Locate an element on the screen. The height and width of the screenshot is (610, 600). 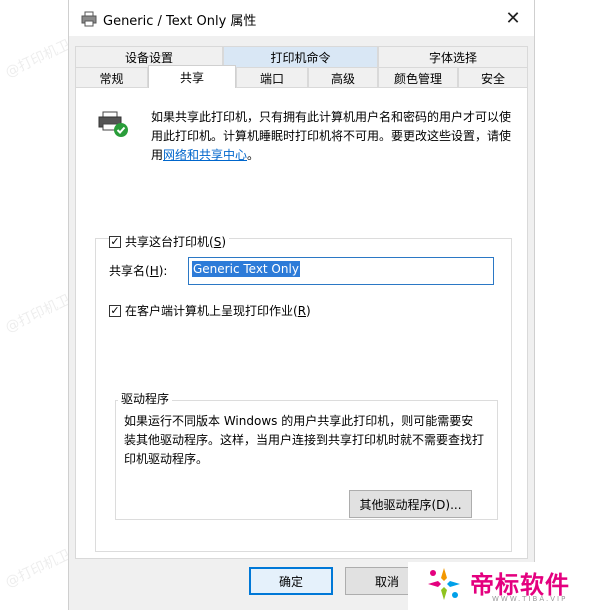
tab-general: 常规 is located at coordinates (111, 77).